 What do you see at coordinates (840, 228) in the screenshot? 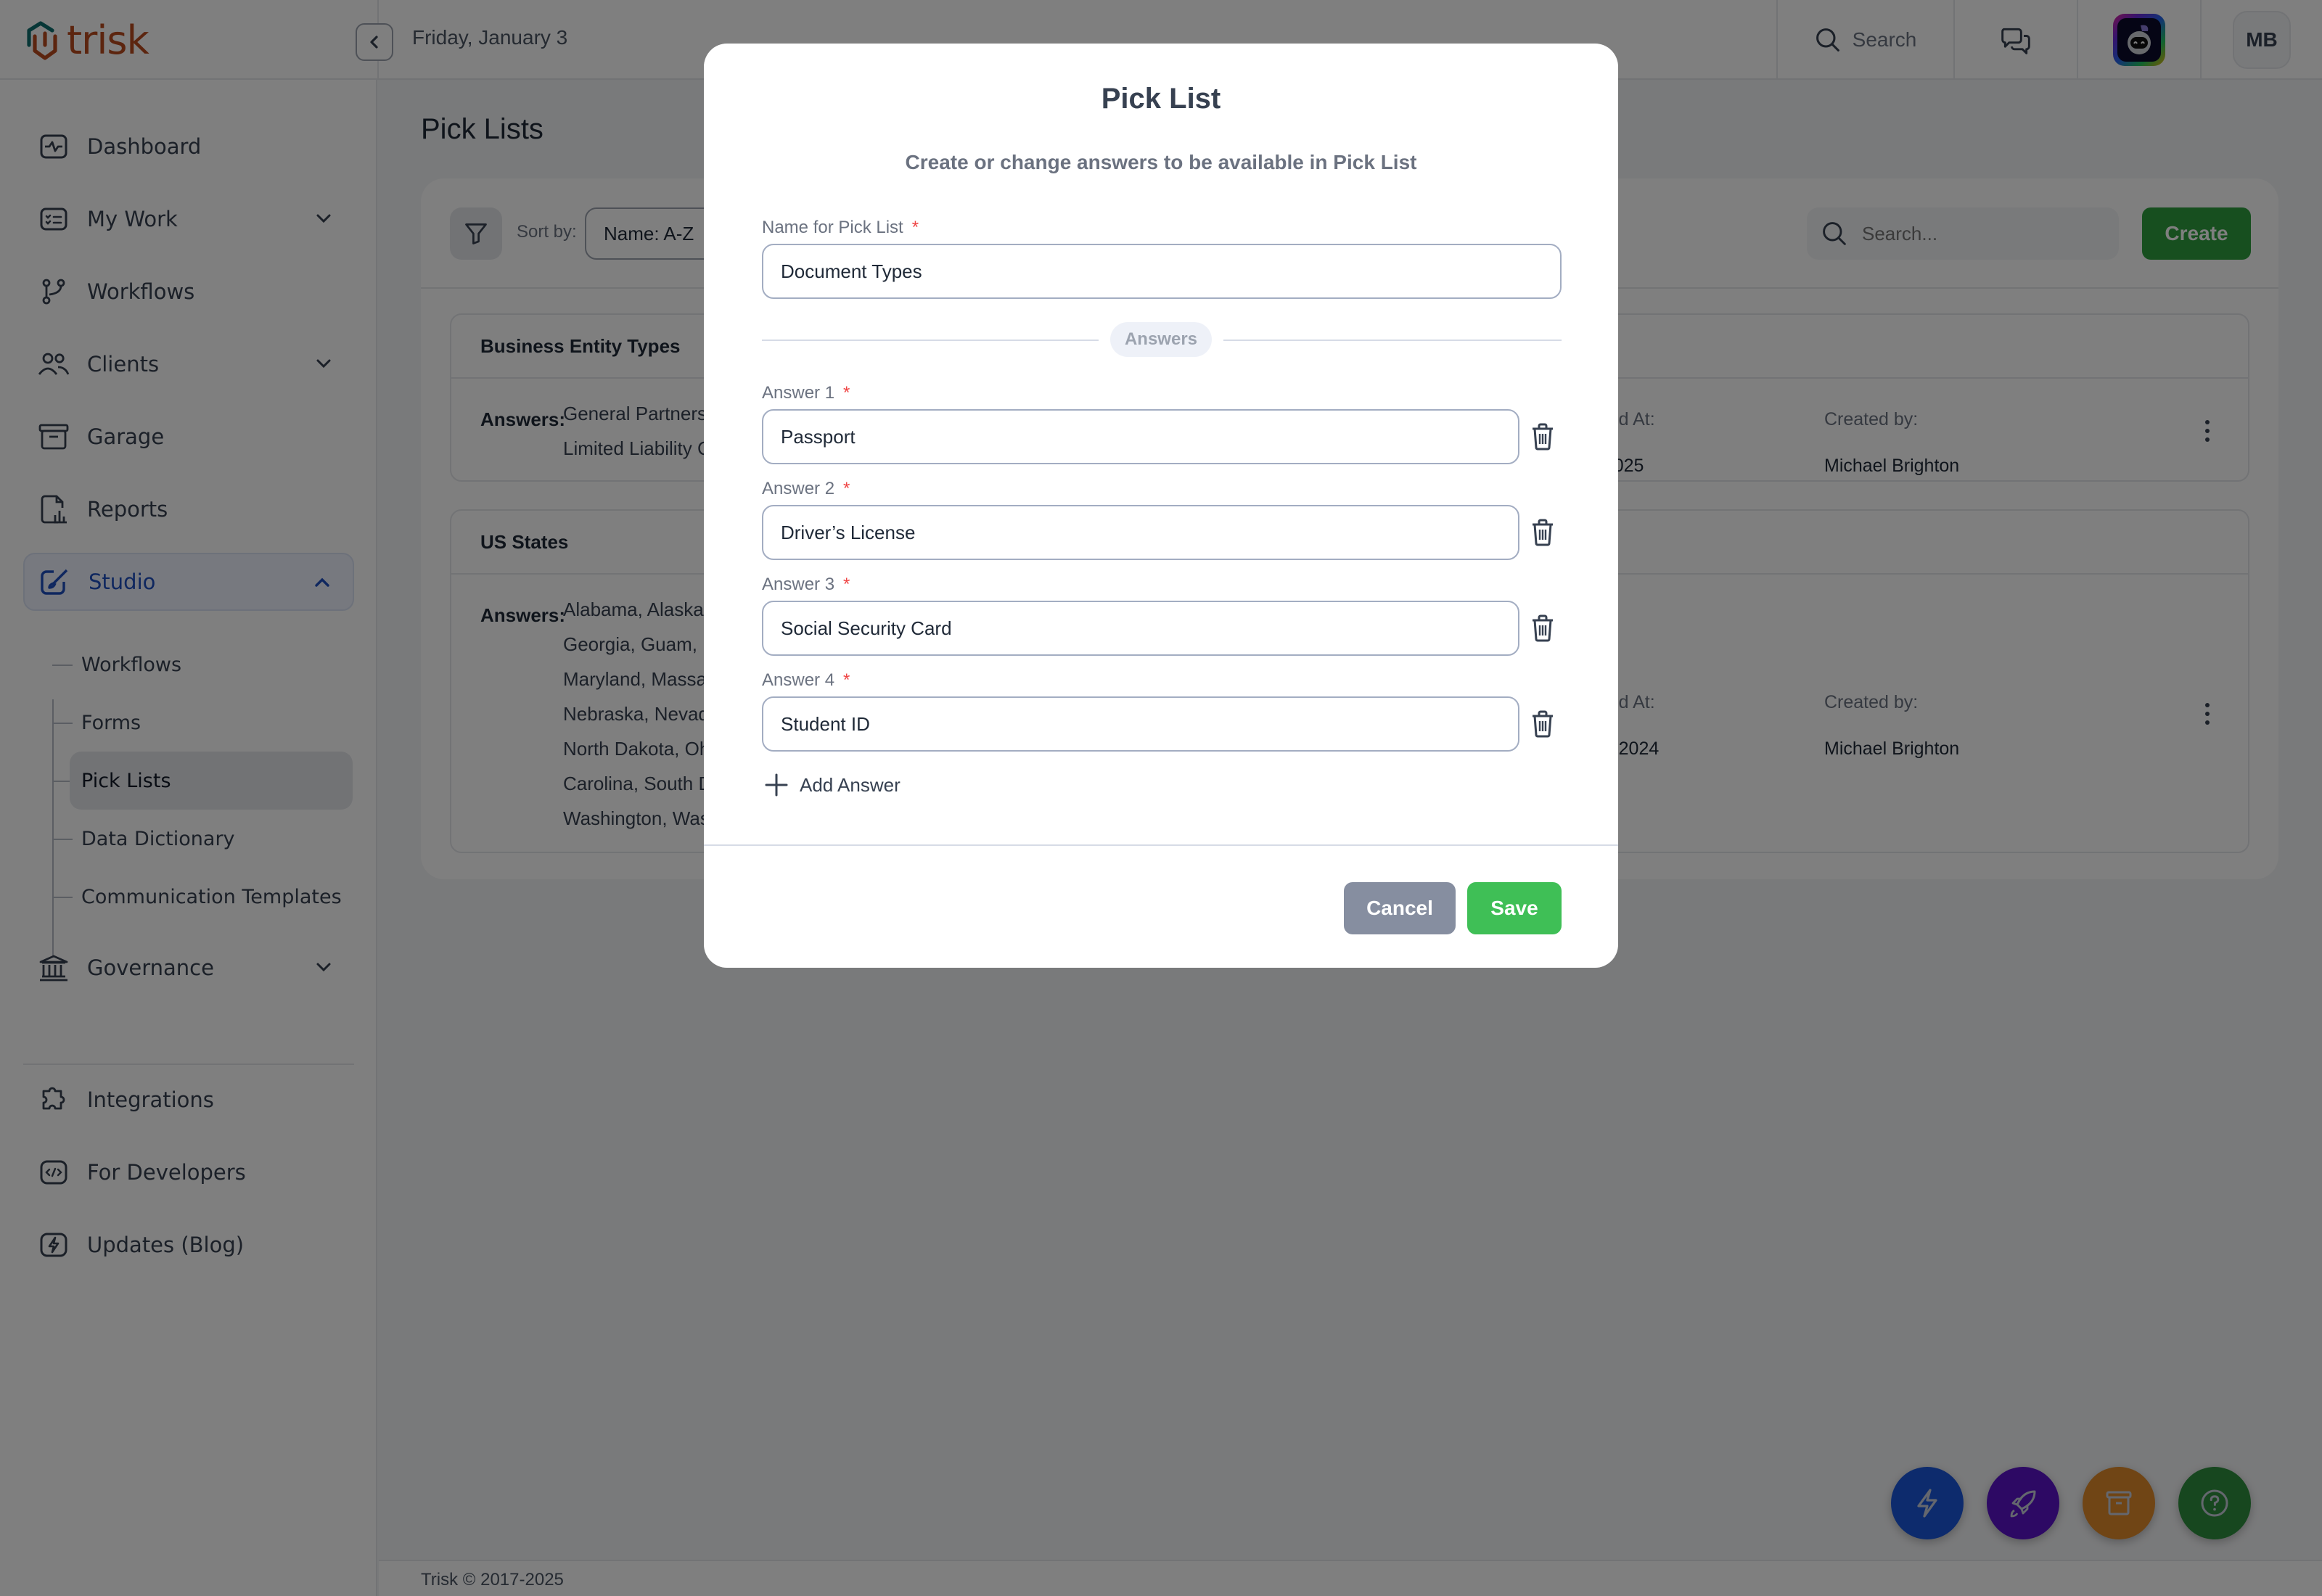
I see `name-field-label: Name for Pick List *` at bounding box center [840, 228].